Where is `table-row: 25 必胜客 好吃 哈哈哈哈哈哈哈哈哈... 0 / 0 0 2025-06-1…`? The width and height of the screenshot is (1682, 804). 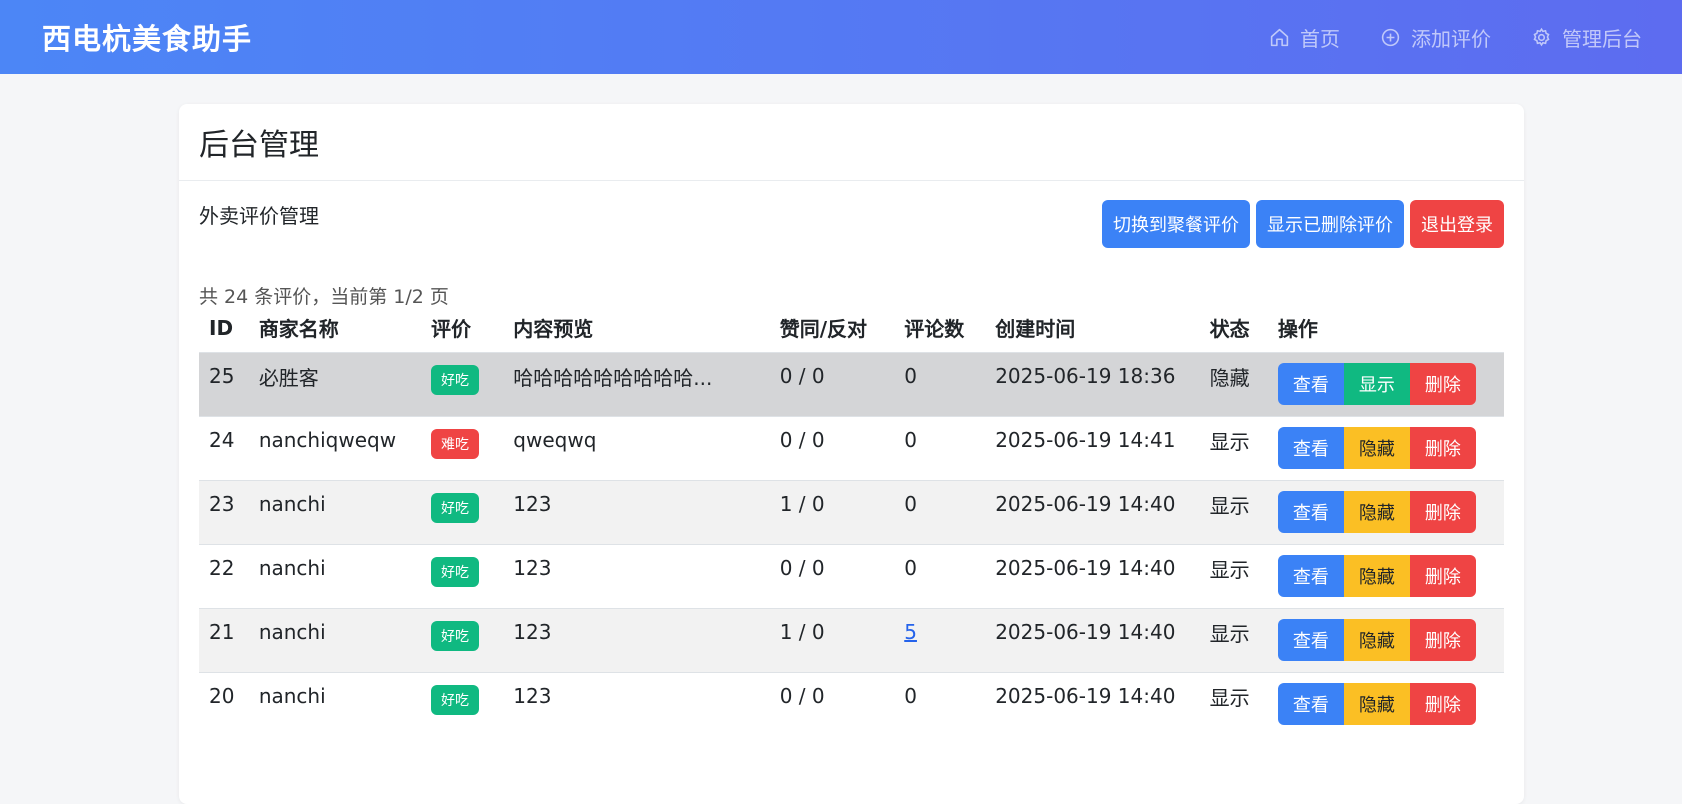 table-row: 25 必胜客 好吃 哈哈哈哈哈哈哈哈哈... 0 / 0 0 2025-06-1… is located at coordinates (851, 383).